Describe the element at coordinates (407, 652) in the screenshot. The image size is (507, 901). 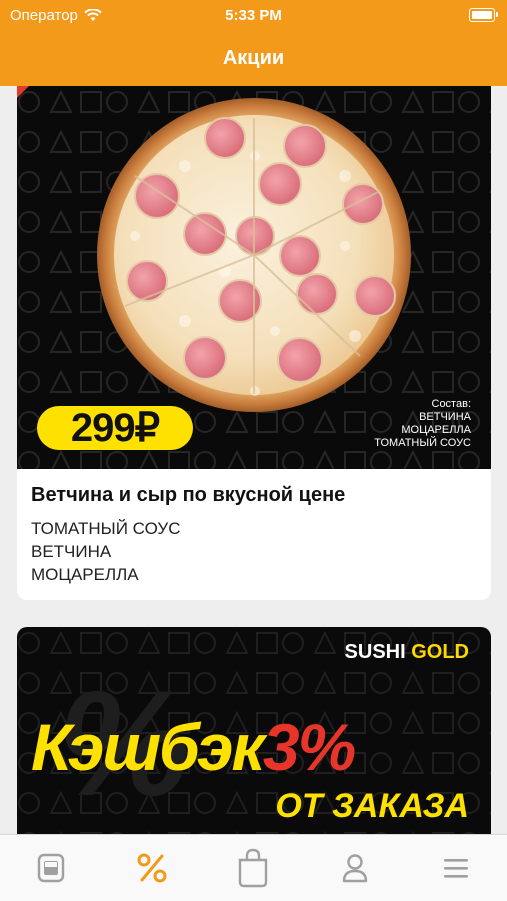
I see `brand-logo: SUSHI GOLD` at that location.